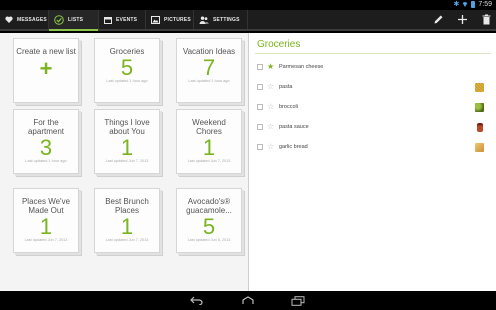 The width and height of the screenshot is (496, 310). I want to click on picture-icon, so click(155, 19).